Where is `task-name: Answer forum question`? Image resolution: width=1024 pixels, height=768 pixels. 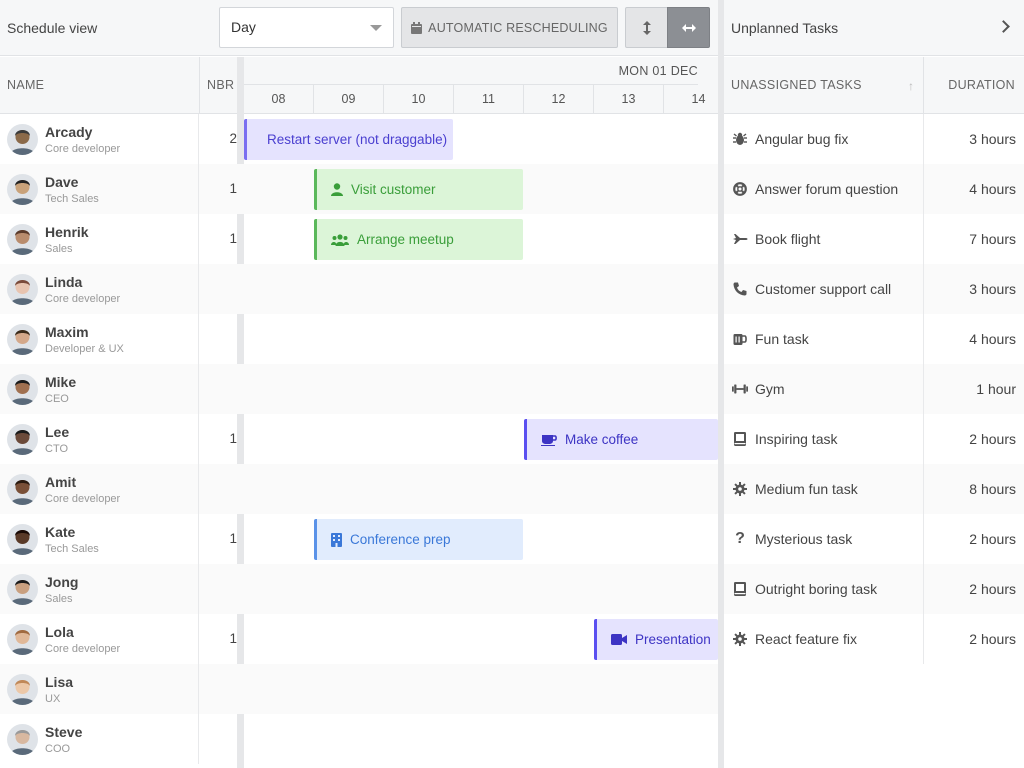
task-name: Answer forum question is located at coordinates (827, 189).